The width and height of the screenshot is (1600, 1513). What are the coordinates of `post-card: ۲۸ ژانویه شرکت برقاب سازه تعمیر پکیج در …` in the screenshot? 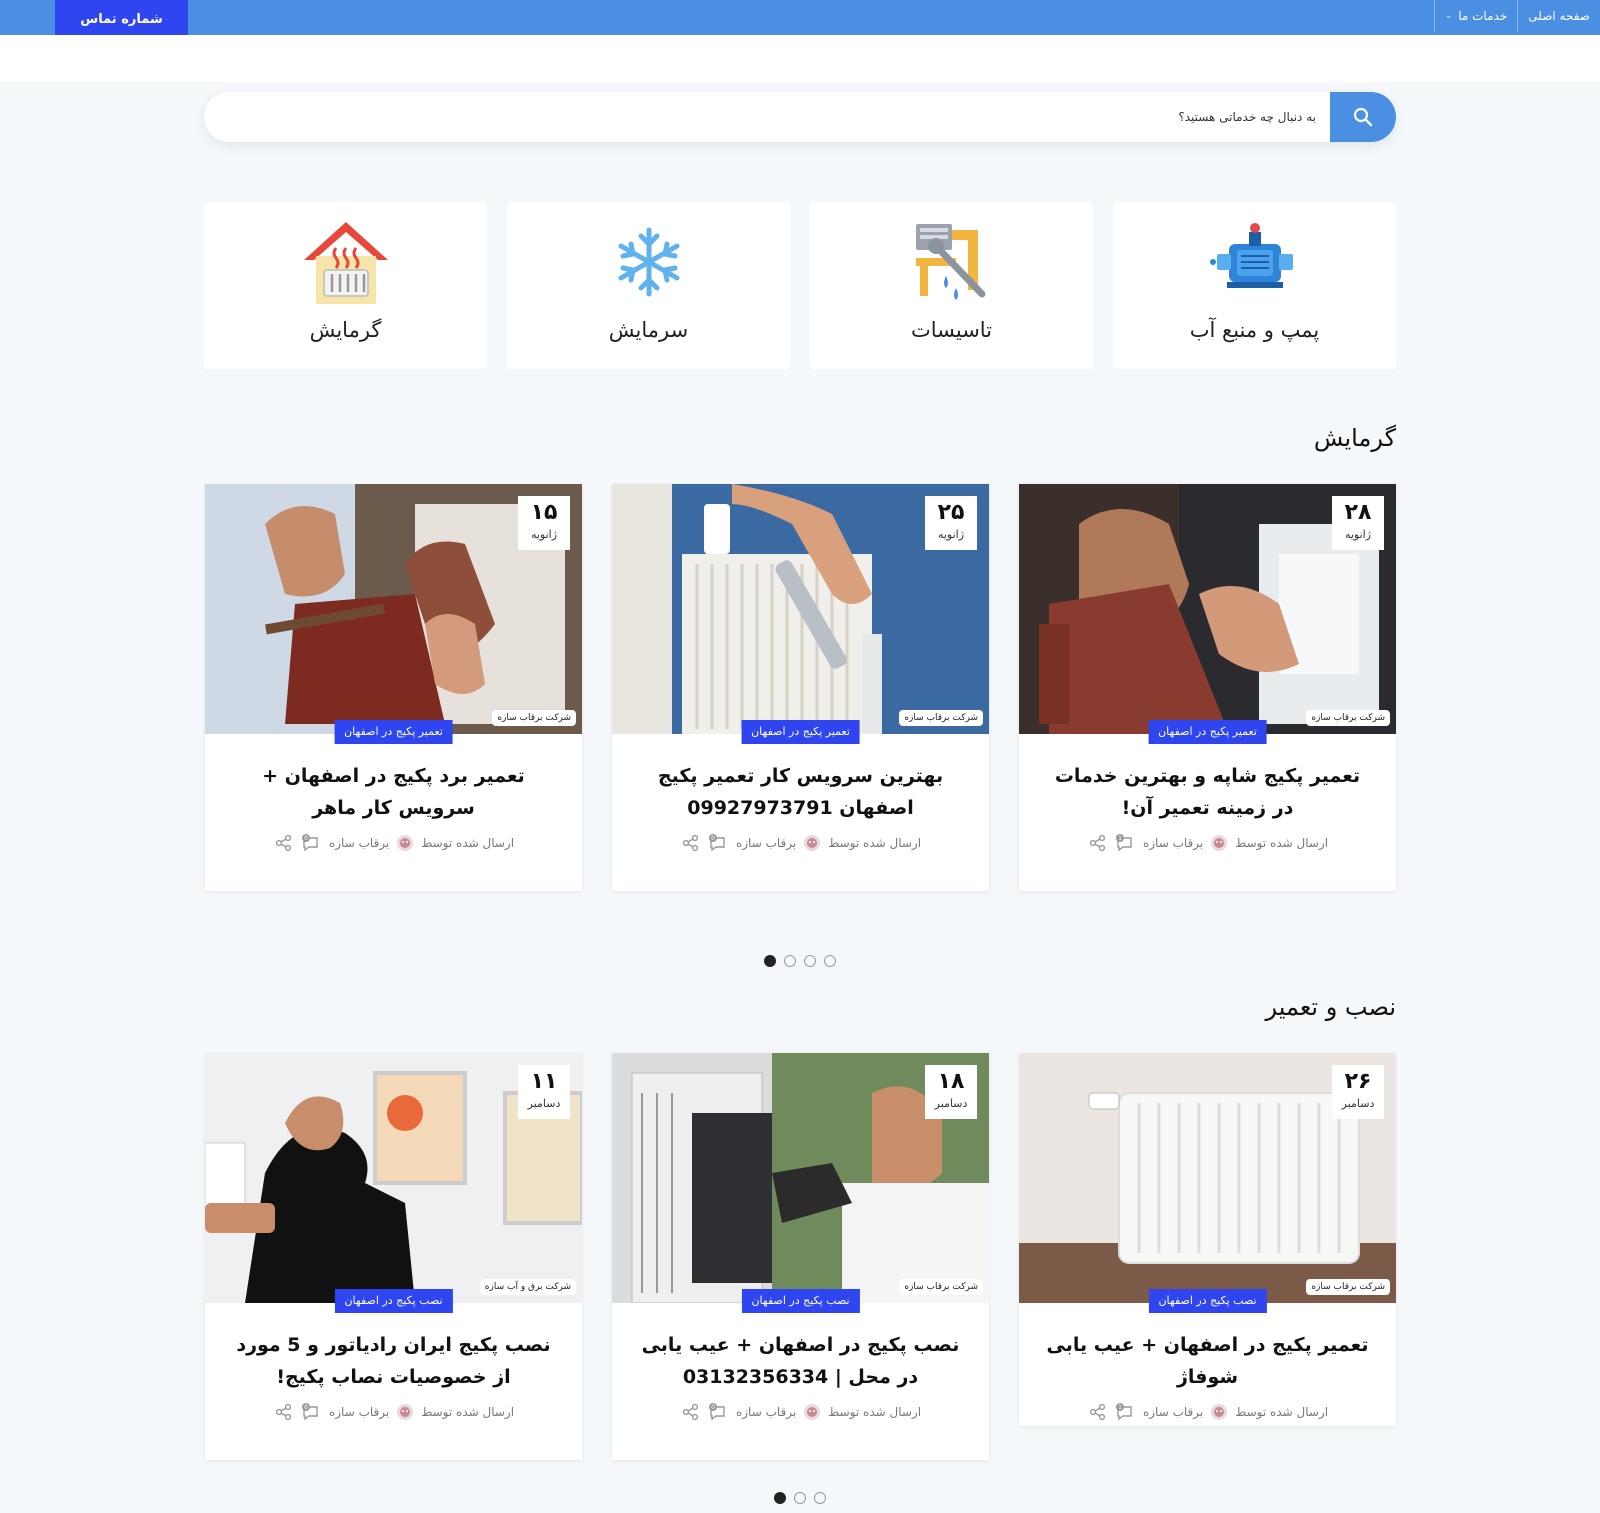 It's located at (1207, 687).